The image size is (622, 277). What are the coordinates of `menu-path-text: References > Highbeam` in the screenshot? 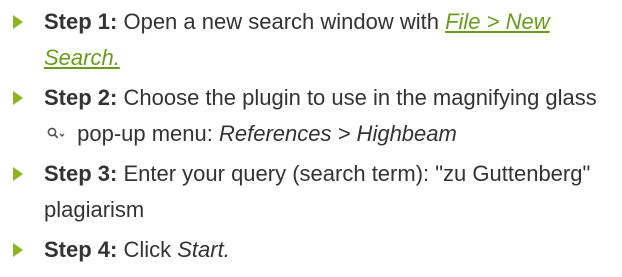 It's located at (337, 133).